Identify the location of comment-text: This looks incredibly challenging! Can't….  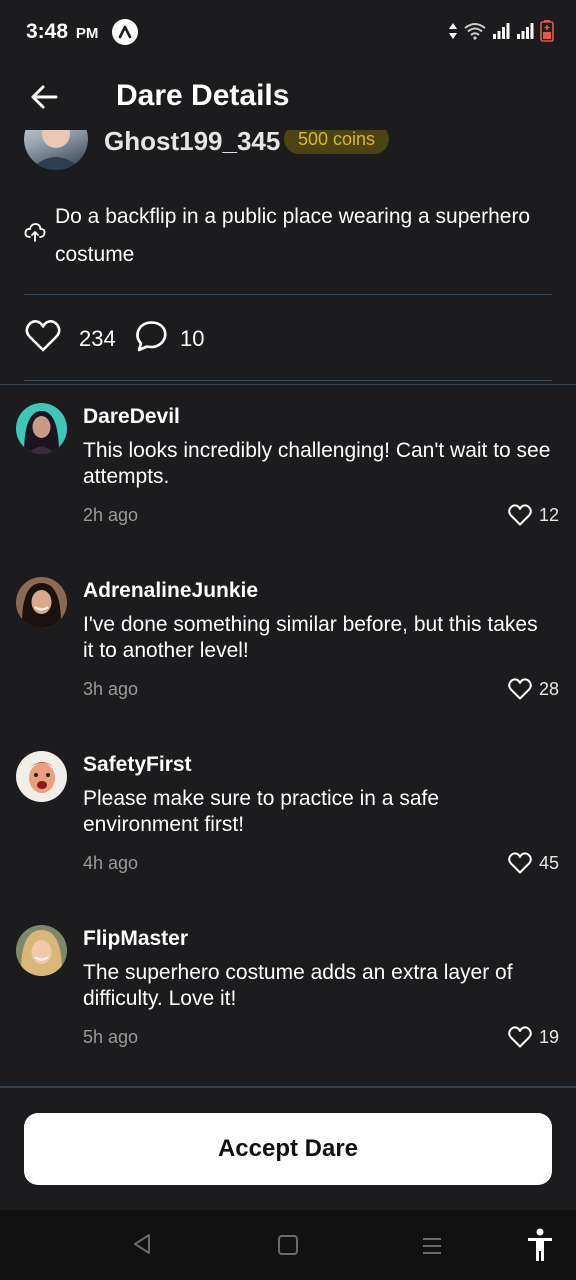
(317, 463).